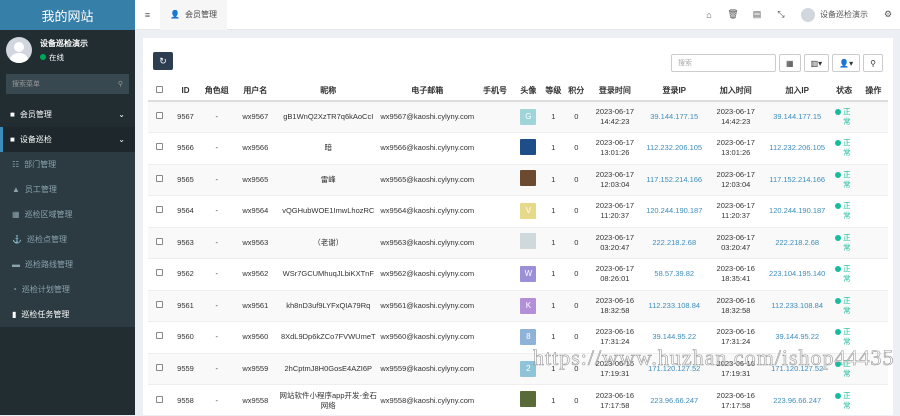  I want to click on cell-login-ip: 117.152.214.166, so click(674, 180).